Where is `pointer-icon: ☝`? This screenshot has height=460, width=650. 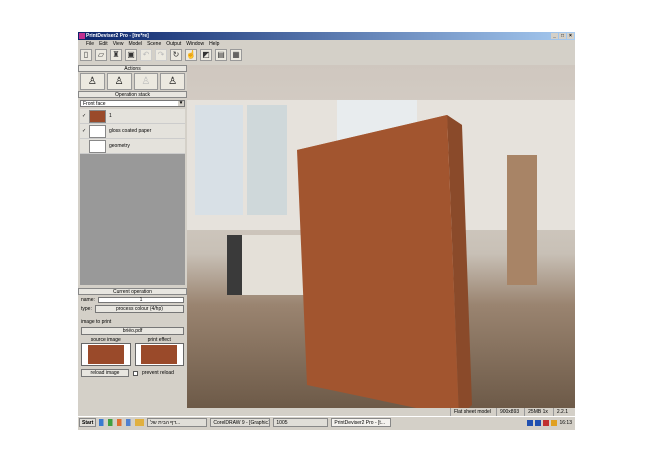 pointer-icon: ☝ is located at coordinates (191, 55).